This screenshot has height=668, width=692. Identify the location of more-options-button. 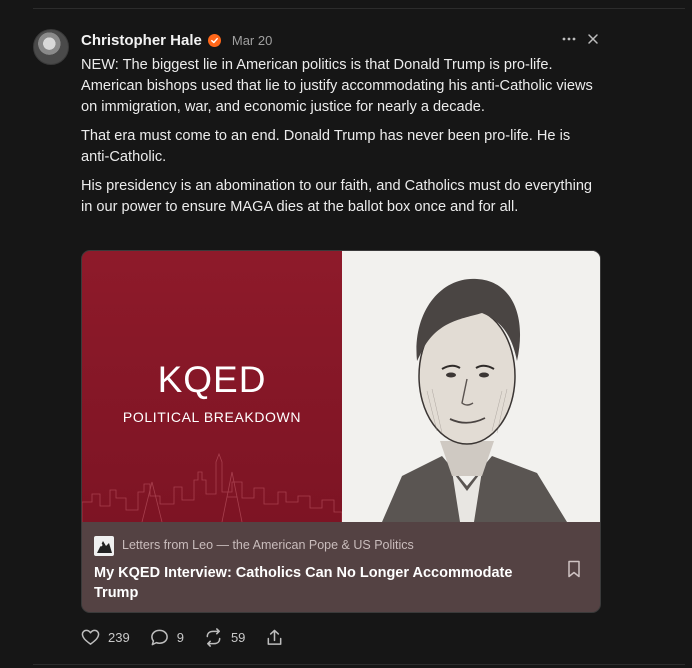
(569, 39).